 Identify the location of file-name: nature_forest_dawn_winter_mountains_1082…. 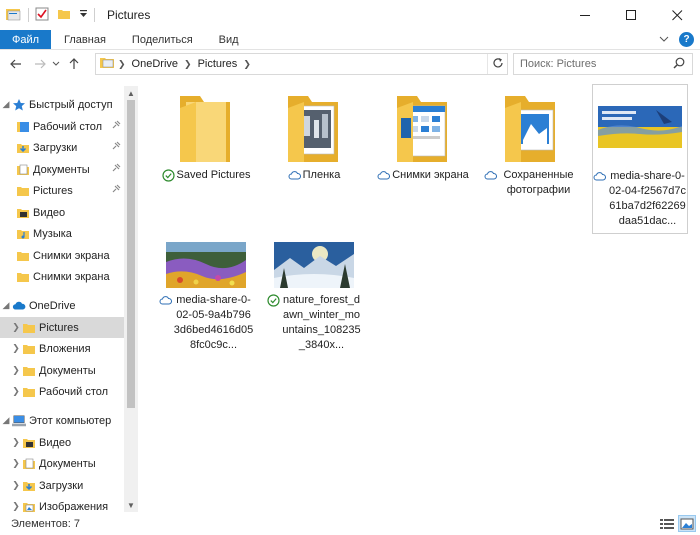
(321, 322).